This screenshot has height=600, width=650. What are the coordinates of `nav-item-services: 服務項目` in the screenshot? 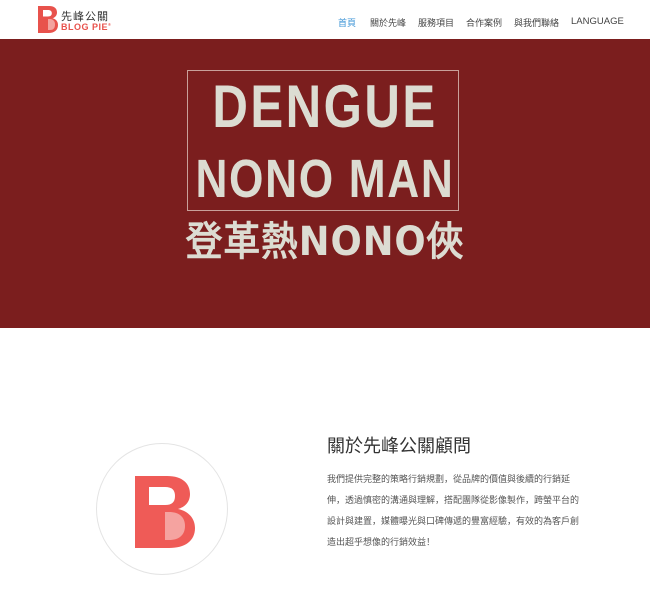 It's located at (436, 22).